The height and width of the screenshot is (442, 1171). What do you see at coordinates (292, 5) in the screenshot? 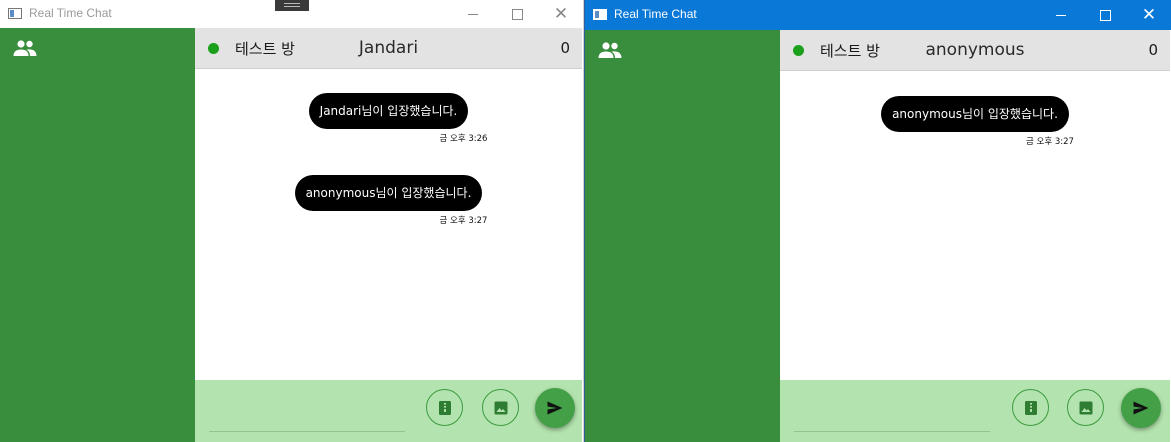
I see `drag-handle-icon` at bounding box center [292, 5].